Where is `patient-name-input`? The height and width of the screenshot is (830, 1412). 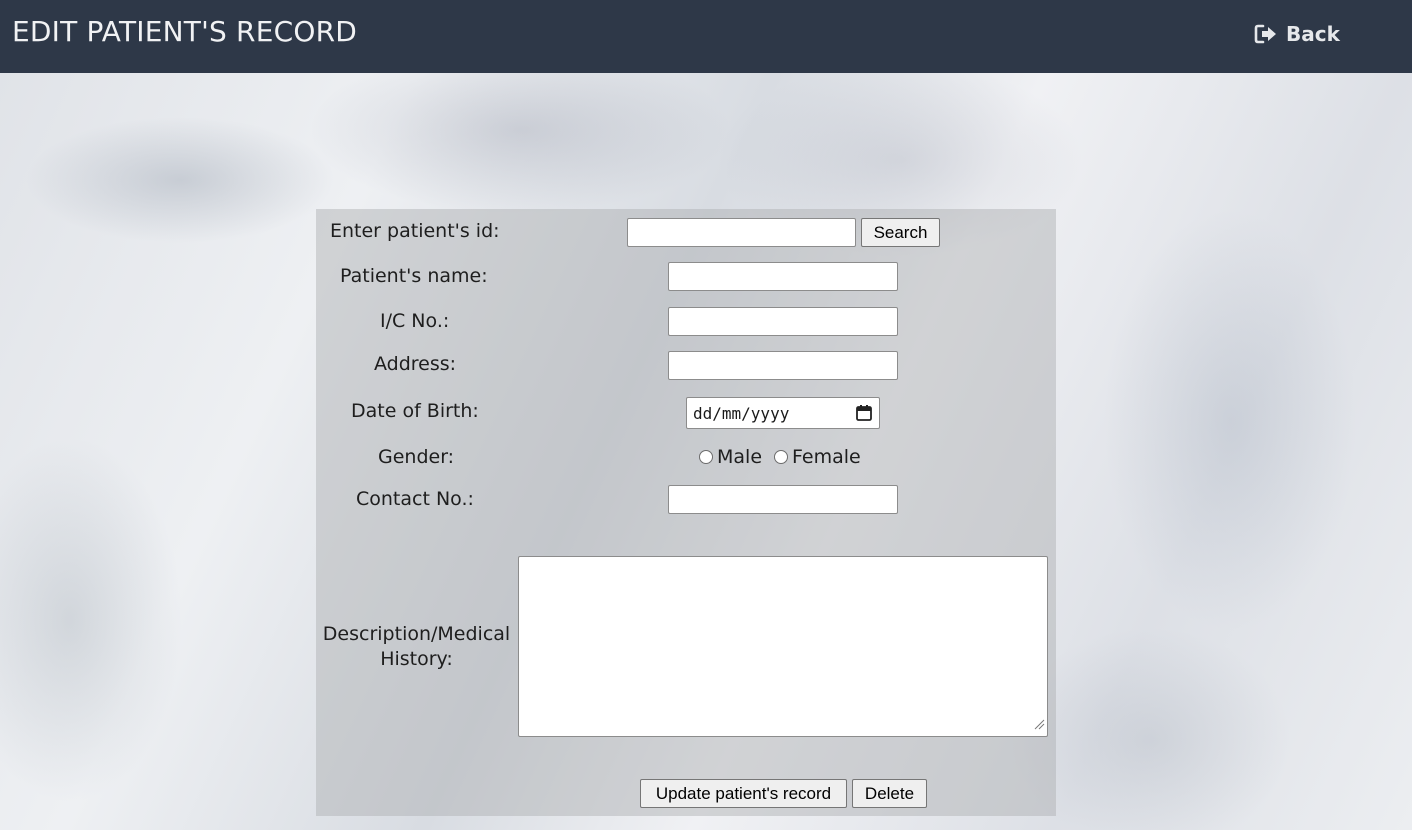
patient-name-input is located at coordinates (783, 276).